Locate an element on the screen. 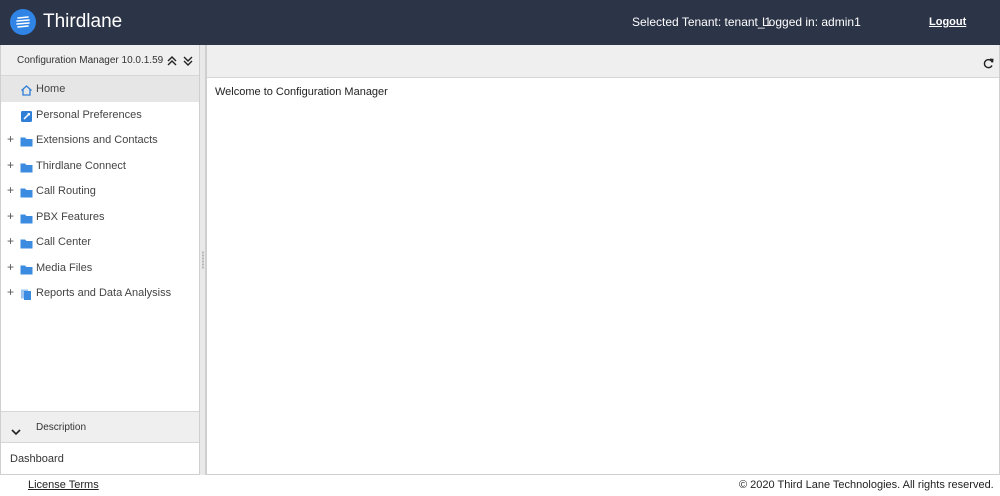 The width and height of the screenshot is (1000, 496). main-toolbar is located at coordinates (603, 61).